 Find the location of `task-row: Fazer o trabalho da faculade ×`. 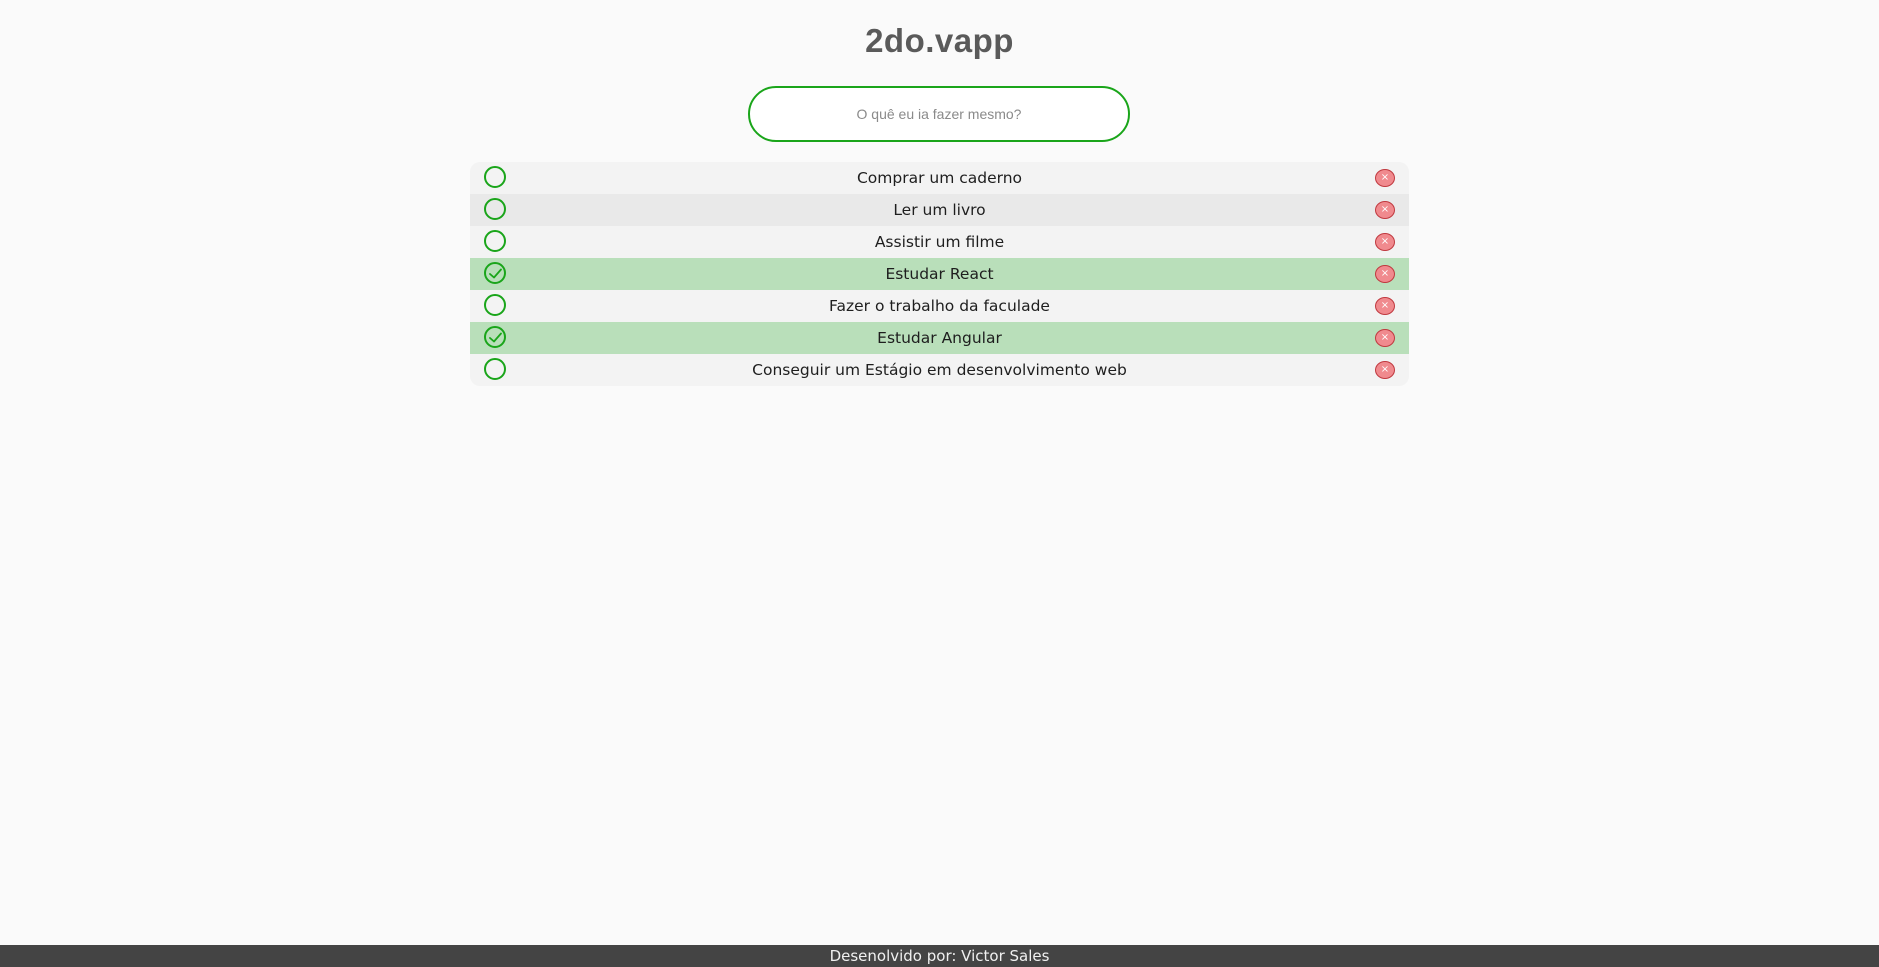

task-row: Fazer o trabalho da faculade × is located at coordinates (939, 306).